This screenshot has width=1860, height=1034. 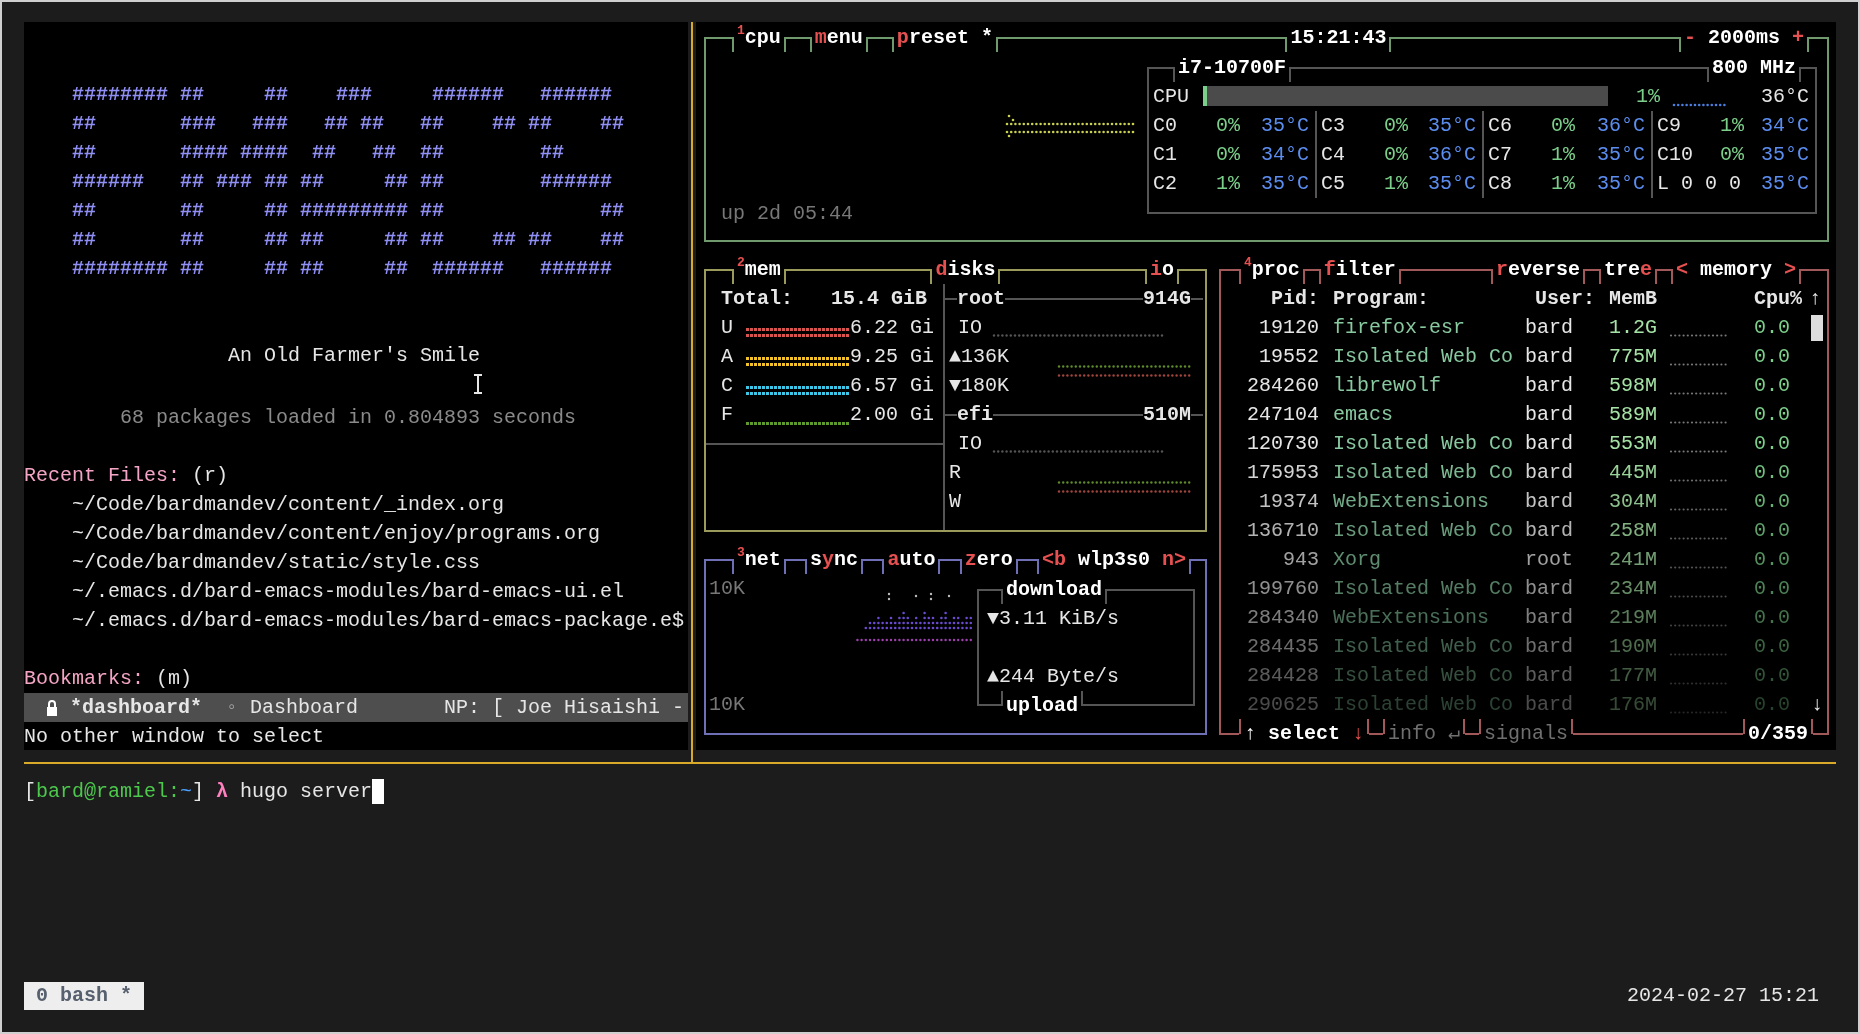 I want to click on recent-file-link: ~/.emacs.d/bard-emacs-modules/bard-emacs-ui.el, so click(x=356, y=591).